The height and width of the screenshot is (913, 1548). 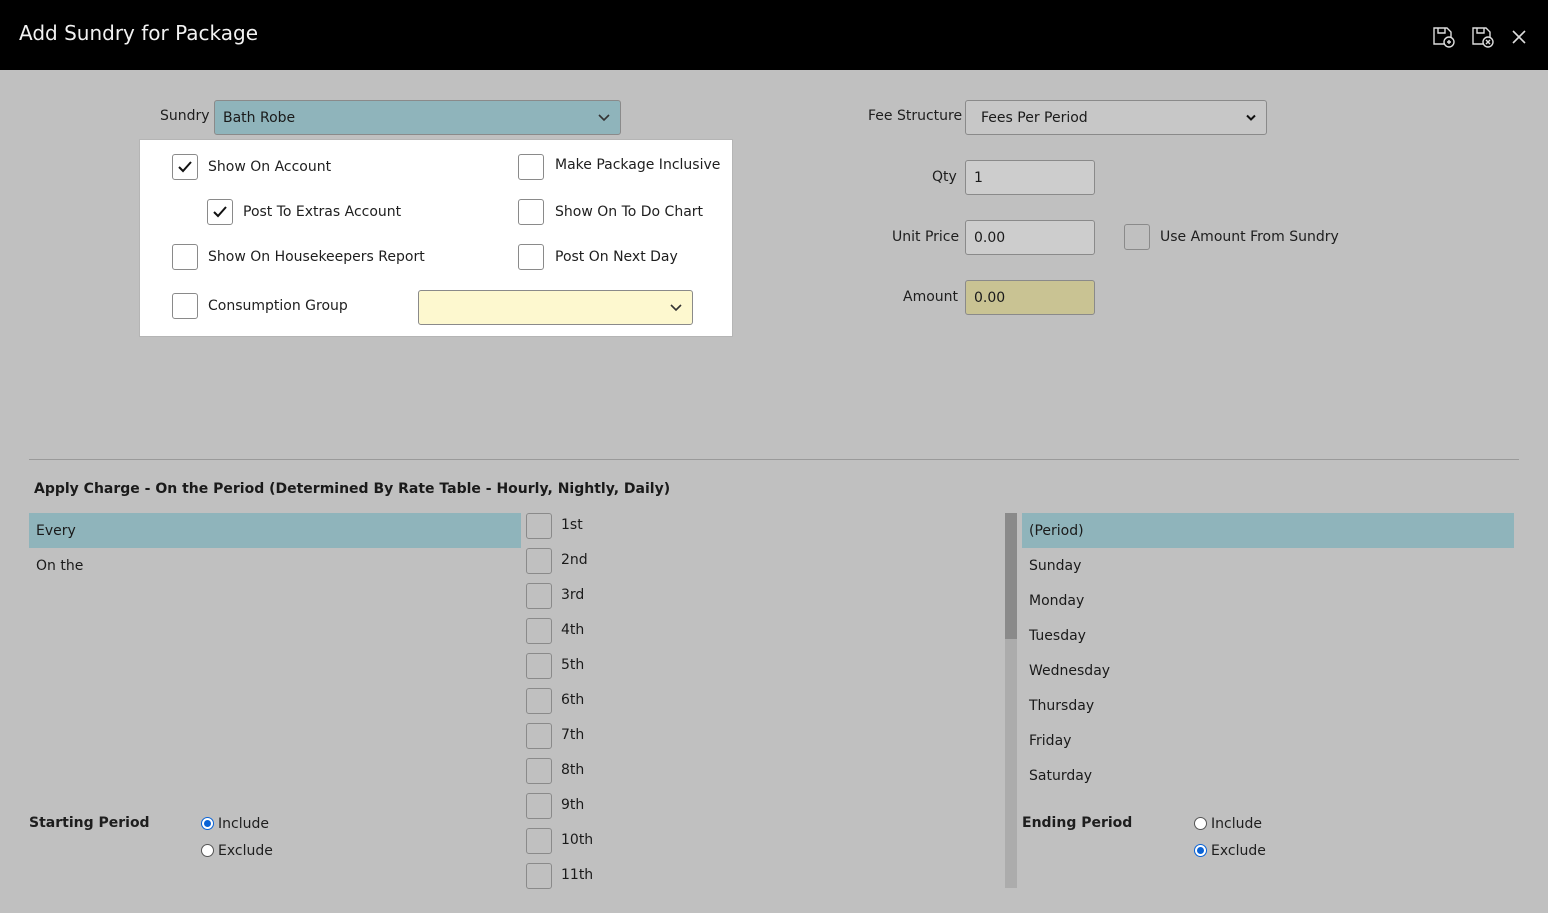 I want to click on show-on-to-do-chart-checkbox, so click(x=531, y=212).